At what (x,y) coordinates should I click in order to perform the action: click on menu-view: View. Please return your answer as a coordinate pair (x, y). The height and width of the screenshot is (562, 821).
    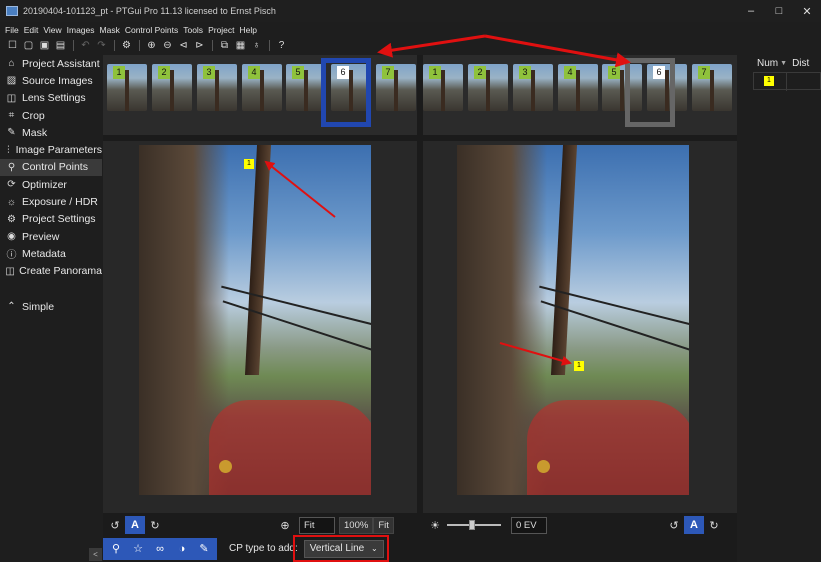
    Looking at the image, I should click on (52, 30).